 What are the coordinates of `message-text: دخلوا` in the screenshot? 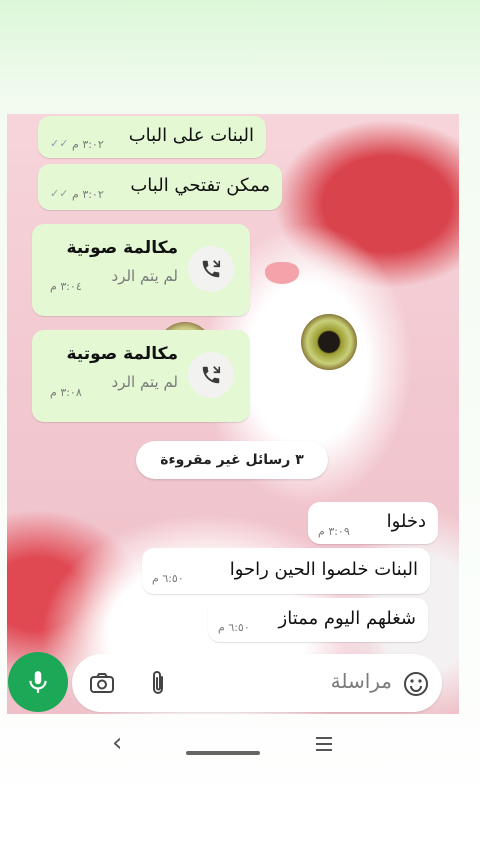 It's located at (406, 521).